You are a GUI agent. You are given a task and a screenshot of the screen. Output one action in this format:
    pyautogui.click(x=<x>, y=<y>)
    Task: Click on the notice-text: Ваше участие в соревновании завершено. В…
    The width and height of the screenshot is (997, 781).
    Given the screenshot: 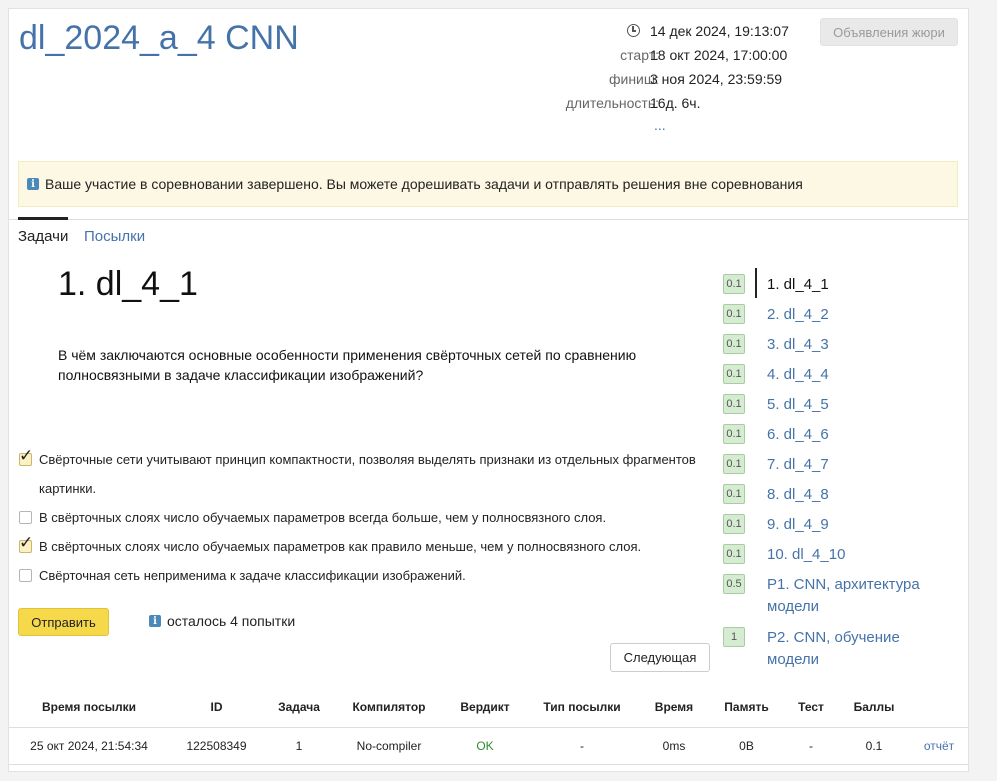 What is the action you would take?
    pyautogui.click(x=424, y=184)
    